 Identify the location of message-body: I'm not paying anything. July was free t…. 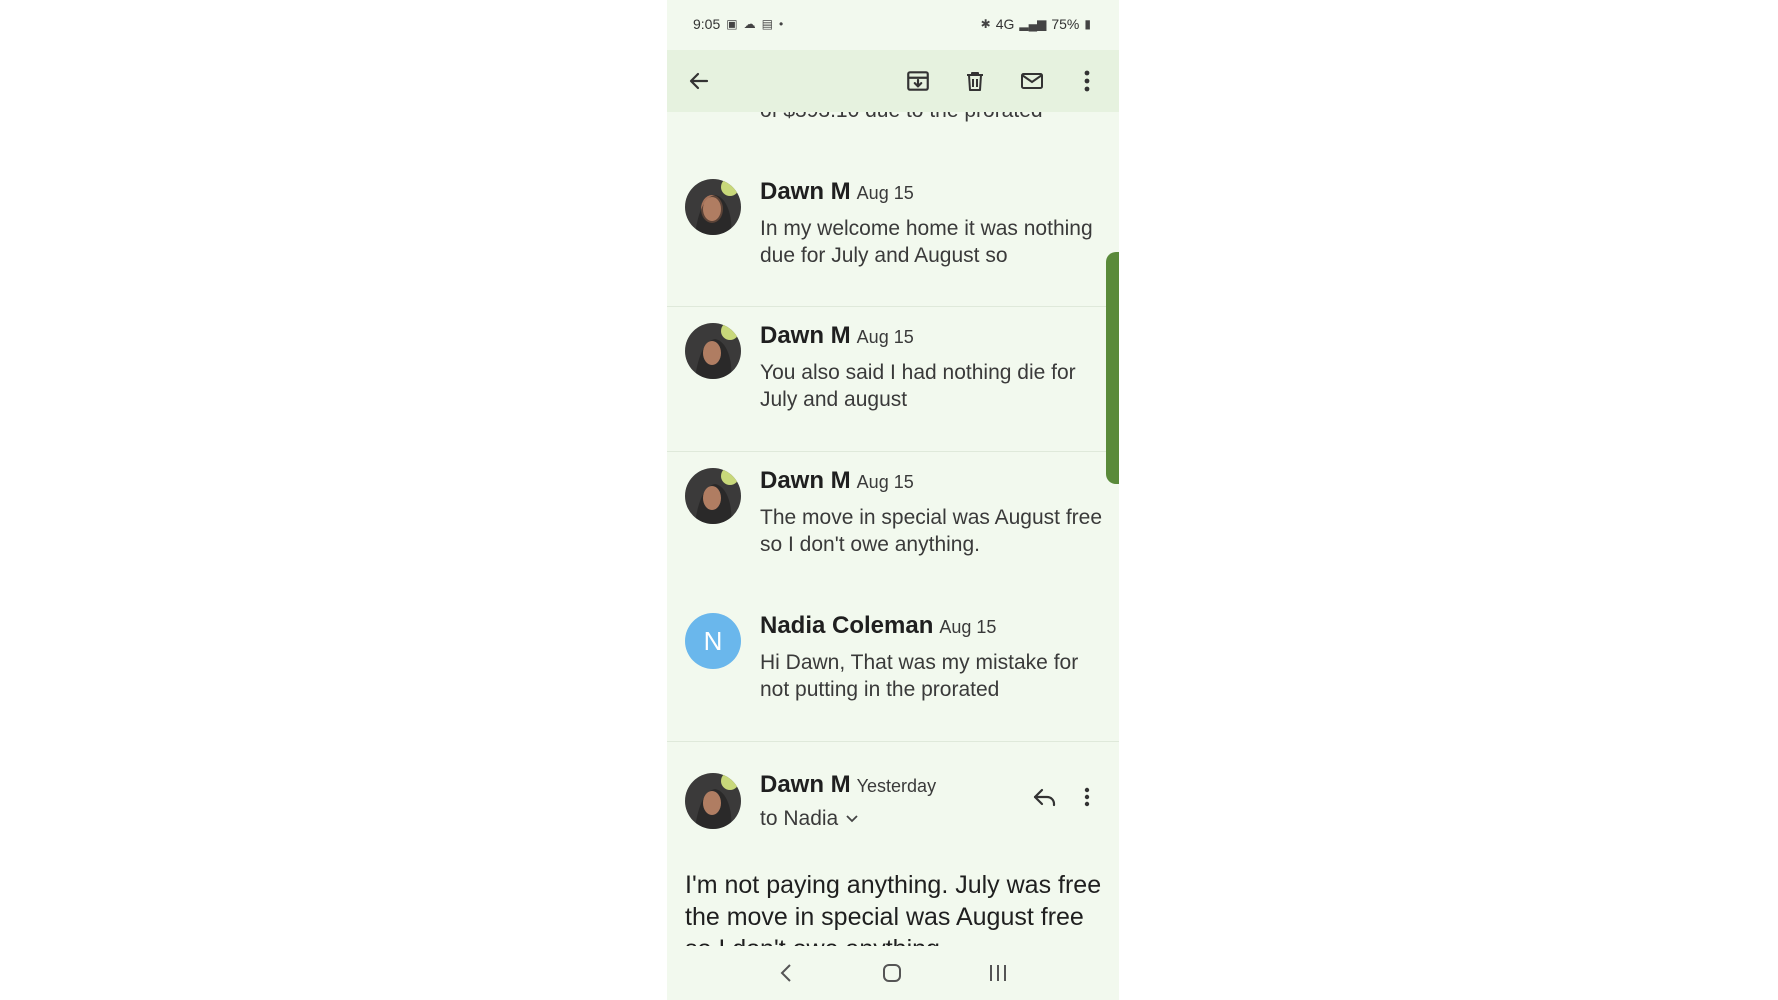
(893, 908).